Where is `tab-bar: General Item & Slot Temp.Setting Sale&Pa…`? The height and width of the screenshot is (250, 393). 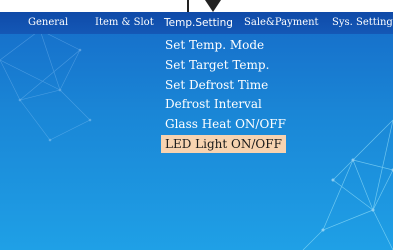 tab-bar: General Item & Slot Temp.Setting Sale&Pa… is located at coordinates (196, 23).